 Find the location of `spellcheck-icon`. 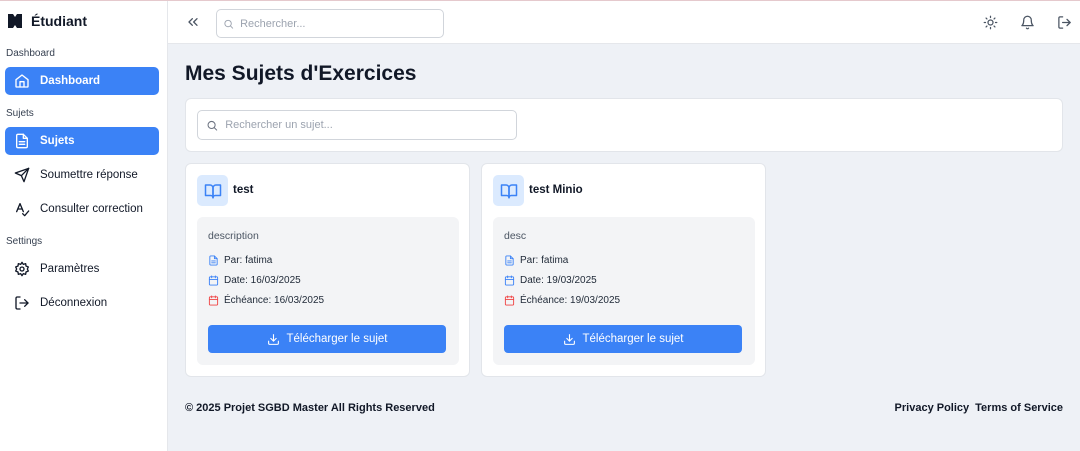

spellcheck-icon is located at coordinates (23, 210).